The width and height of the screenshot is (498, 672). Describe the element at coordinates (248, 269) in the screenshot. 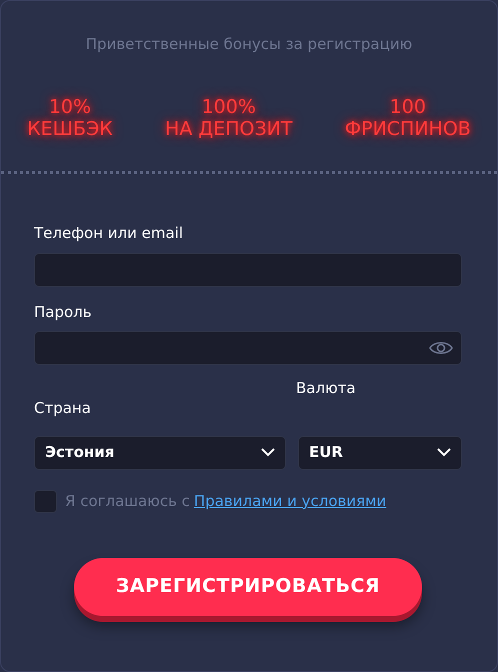

I see `login-field` at that location.